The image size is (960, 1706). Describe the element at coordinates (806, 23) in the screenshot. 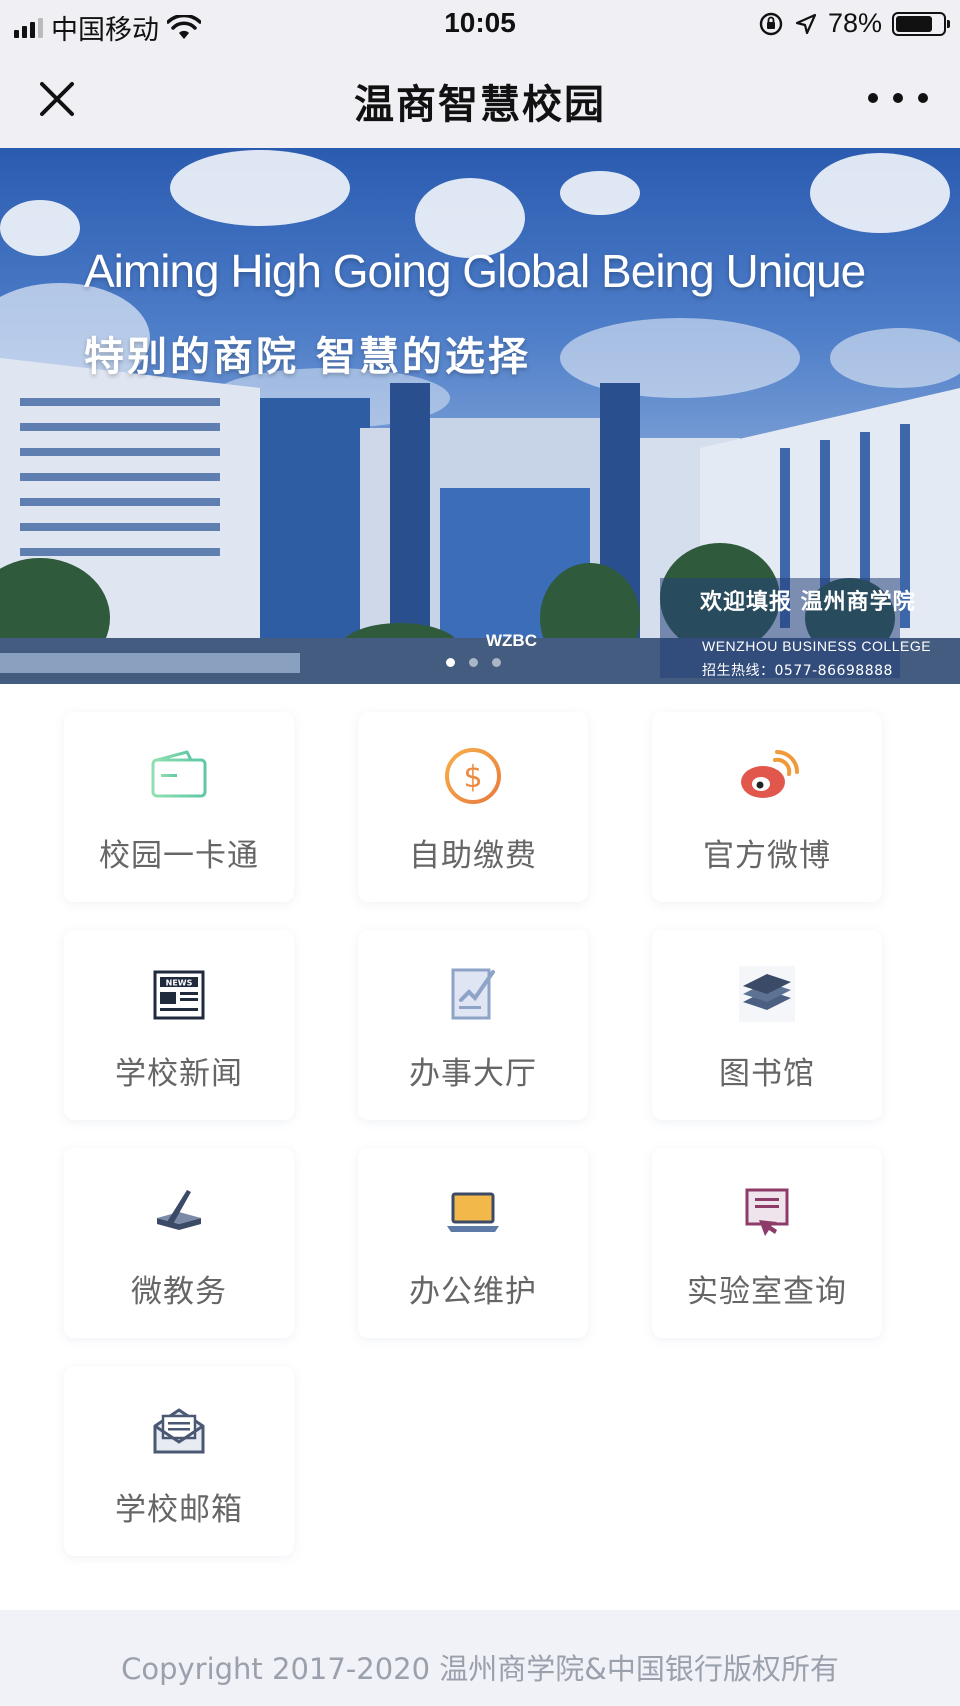

I see `location-icon` at that location.